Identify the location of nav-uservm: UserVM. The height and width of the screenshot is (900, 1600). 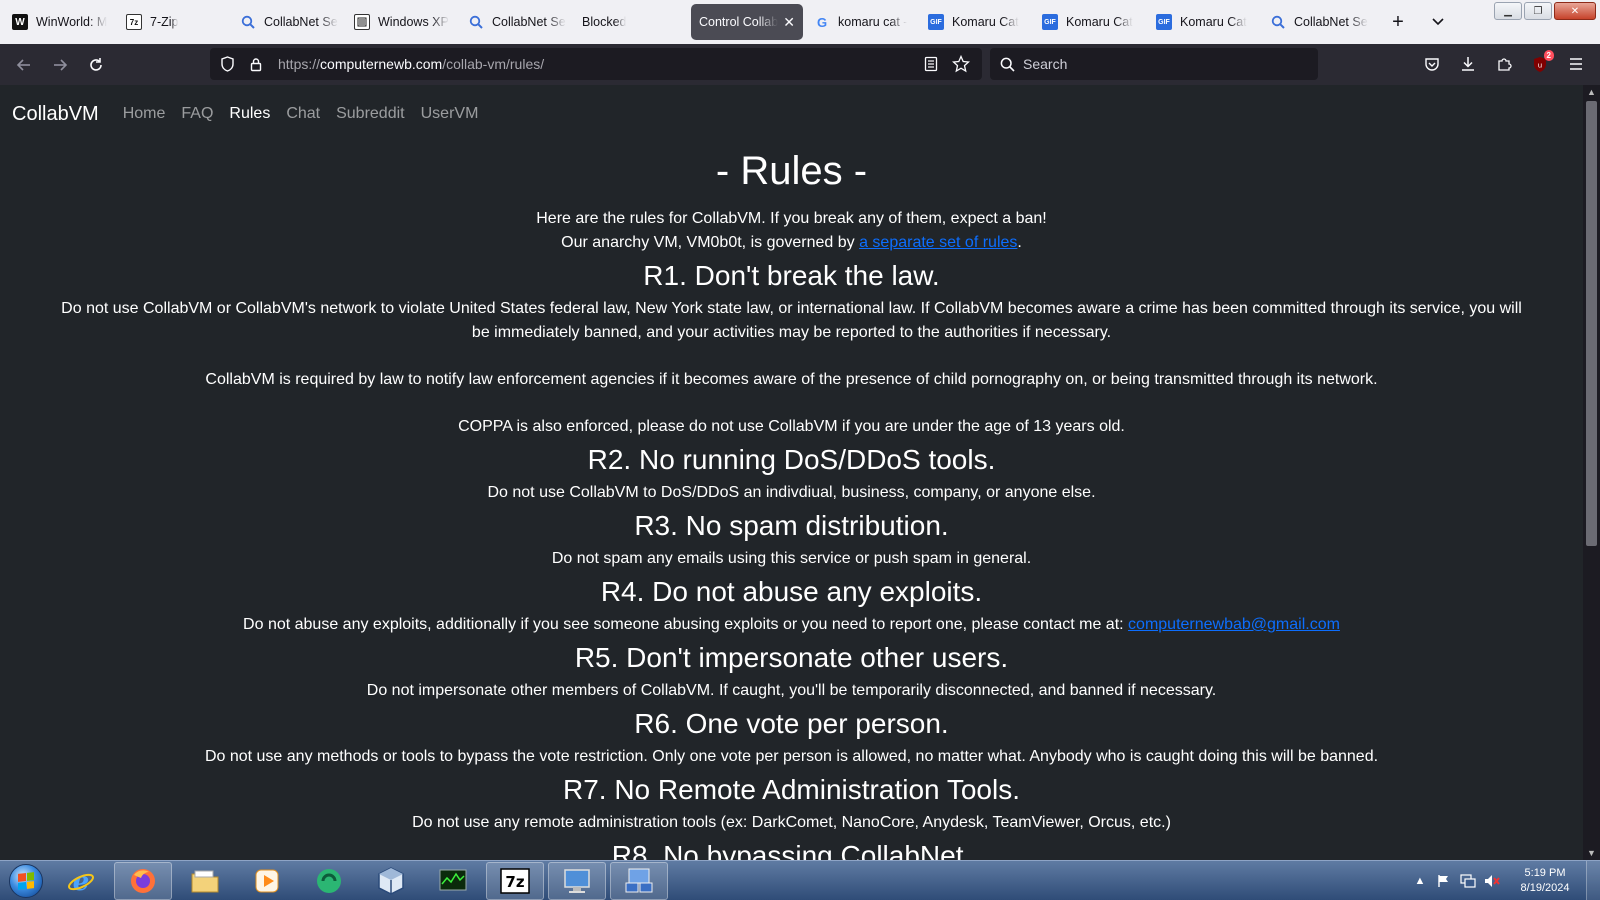
(450, 114).